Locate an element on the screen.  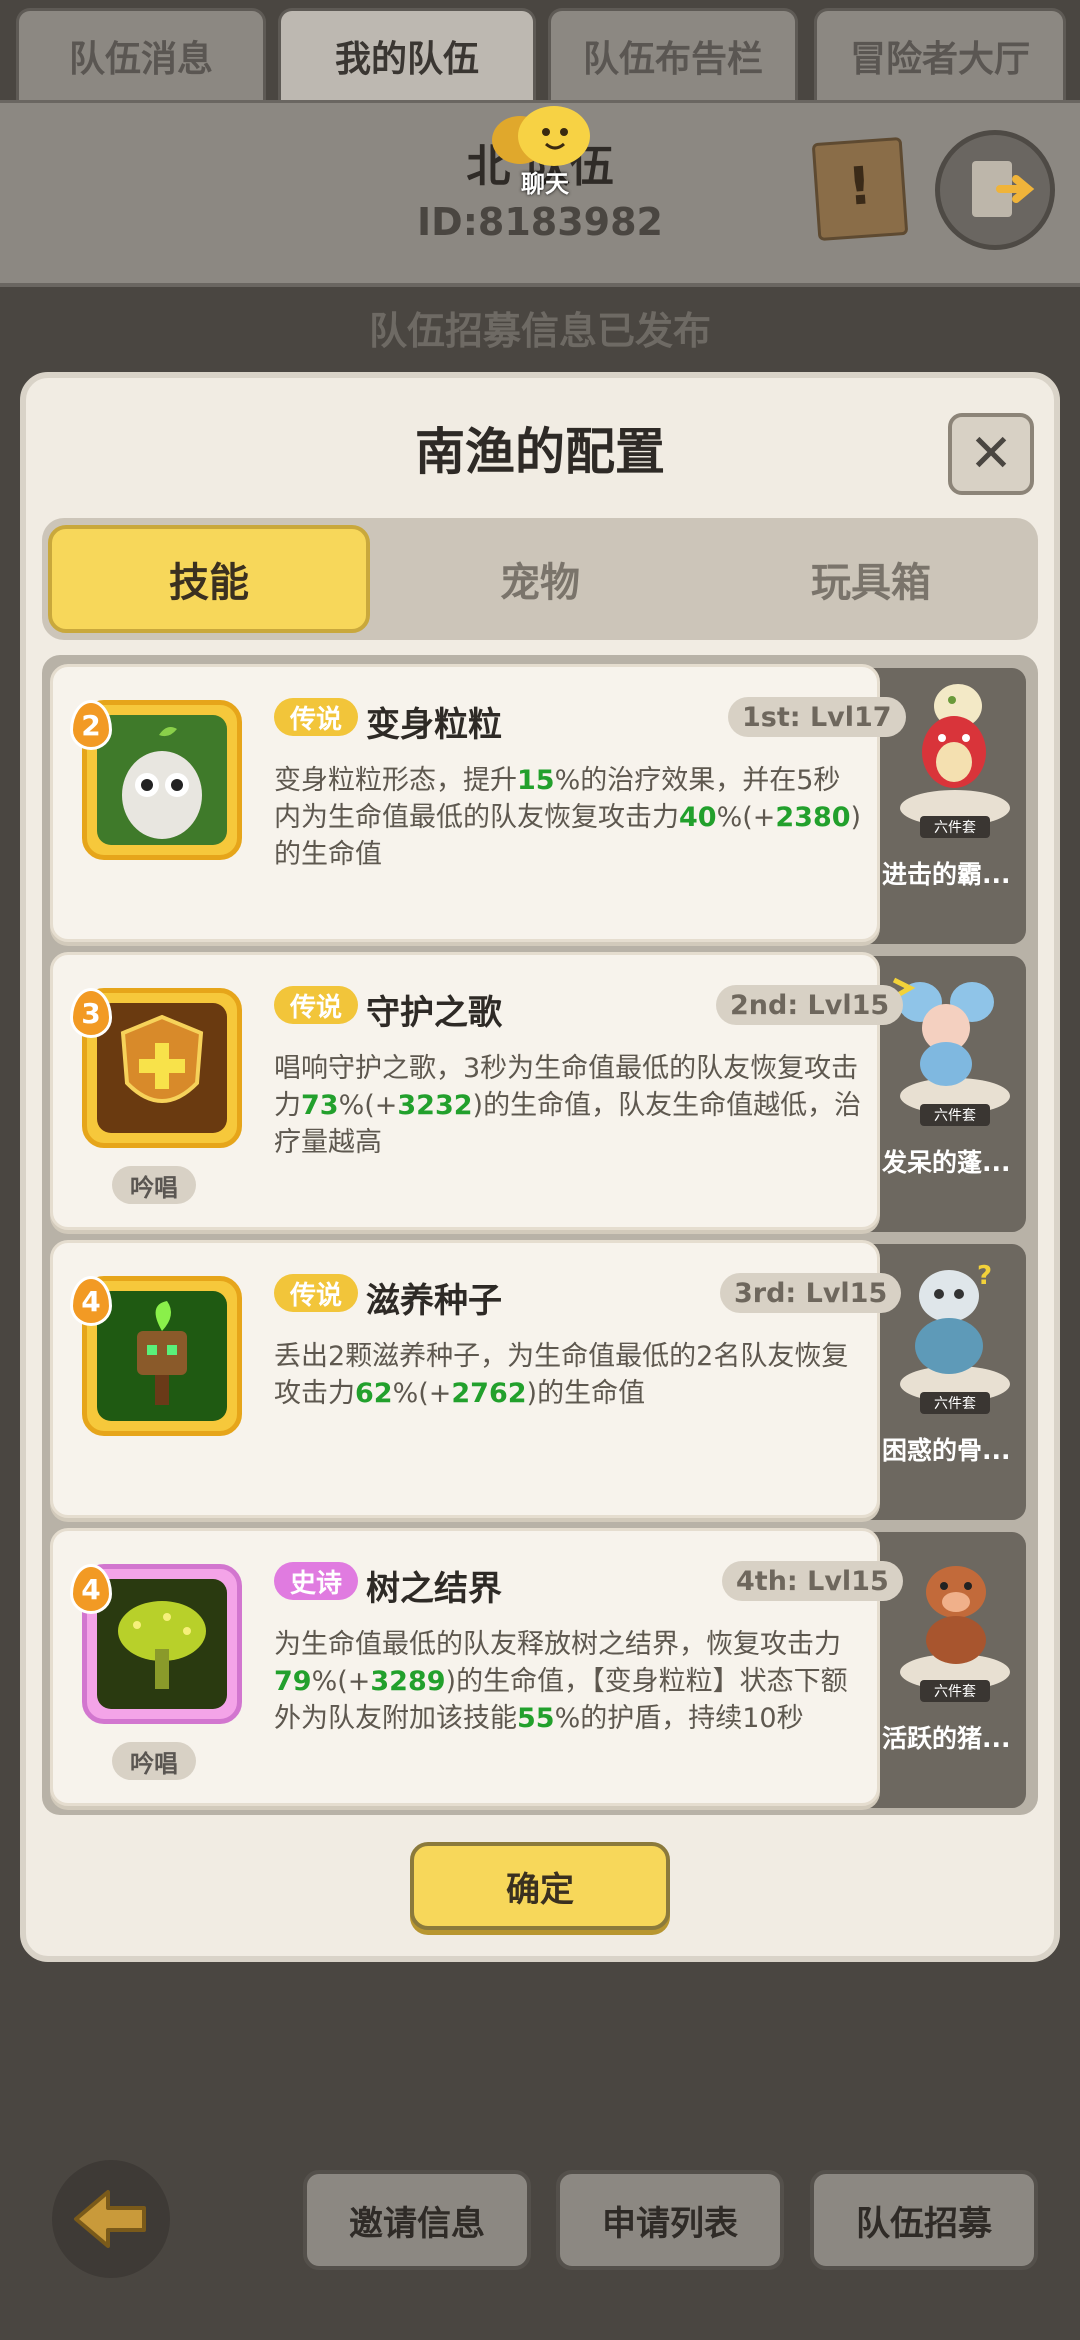
exit-team-button is located at coordinates (995, 190).